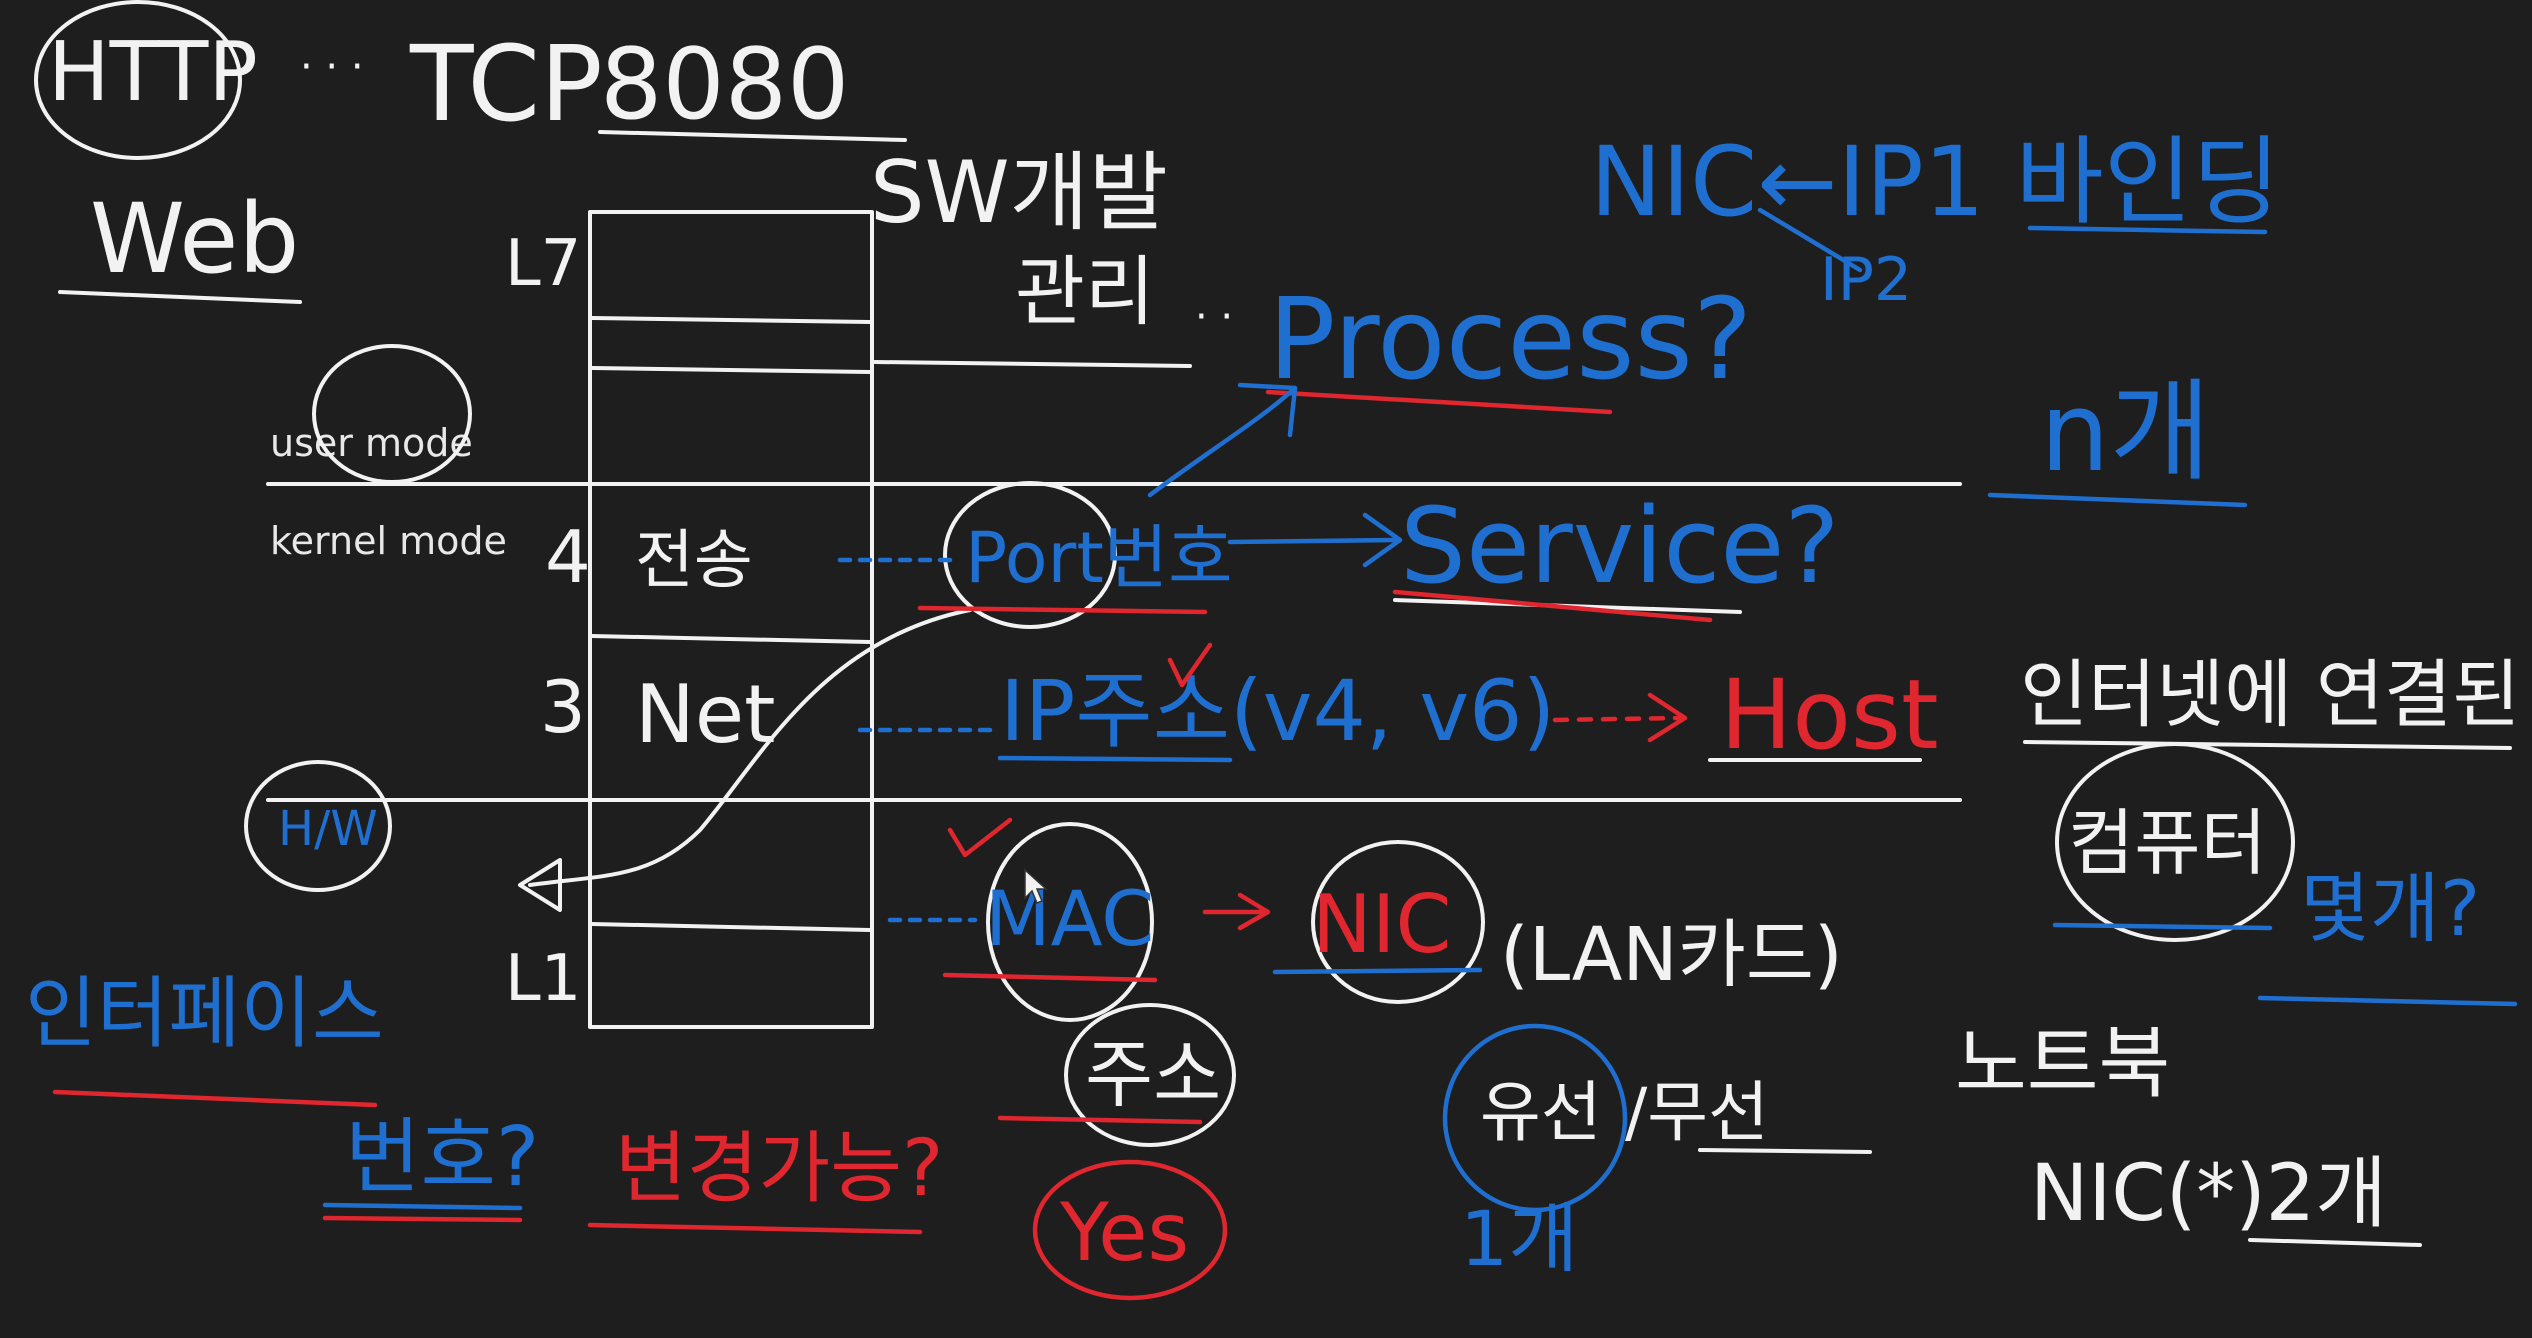 This screenshot has width=2532, height=1338. Describe the element at coordinates (2387, 1001) in the screenshot. I see `how-many-underline` at that location.